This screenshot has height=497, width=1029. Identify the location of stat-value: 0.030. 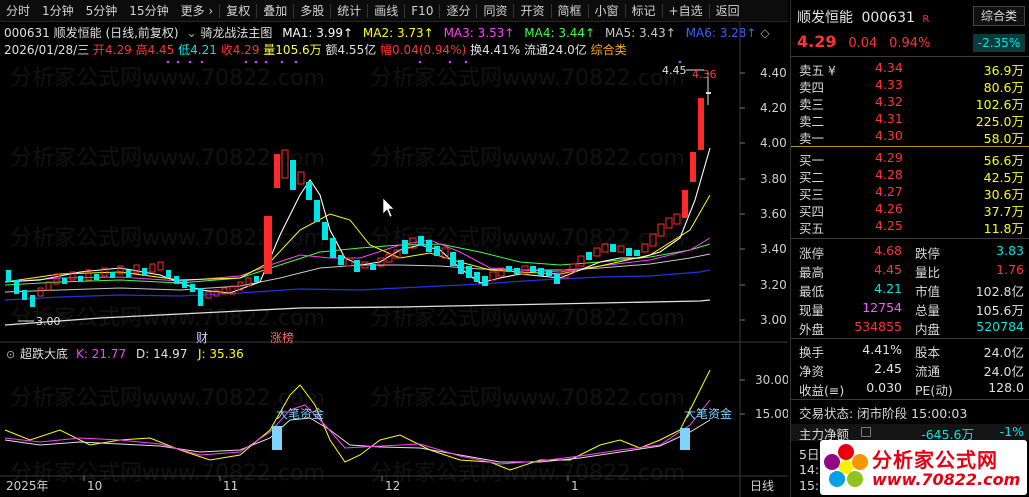
(884, 387).